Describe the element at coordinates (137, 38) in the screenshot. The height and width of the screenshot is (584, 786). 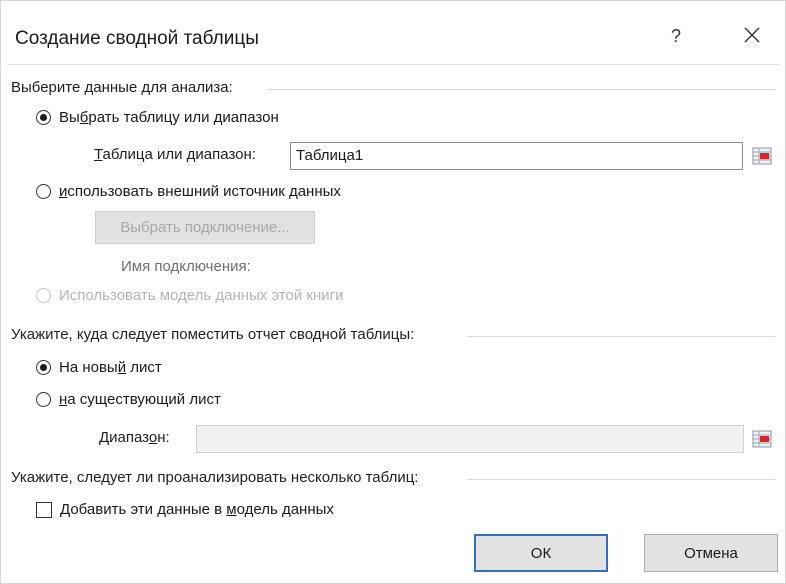
I see `dialog-title: Создание сводной таблицы` at that location.